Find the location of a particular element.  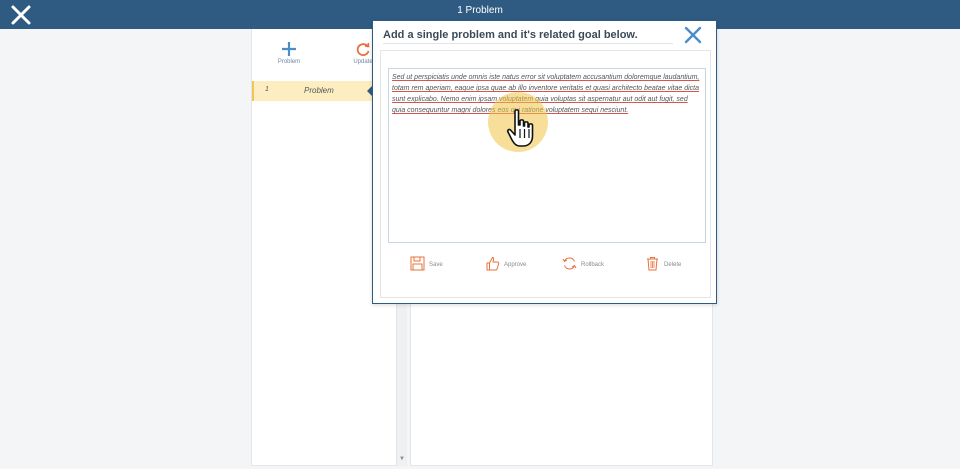

hand-pointer-icon is located at coordinates (520, 128).